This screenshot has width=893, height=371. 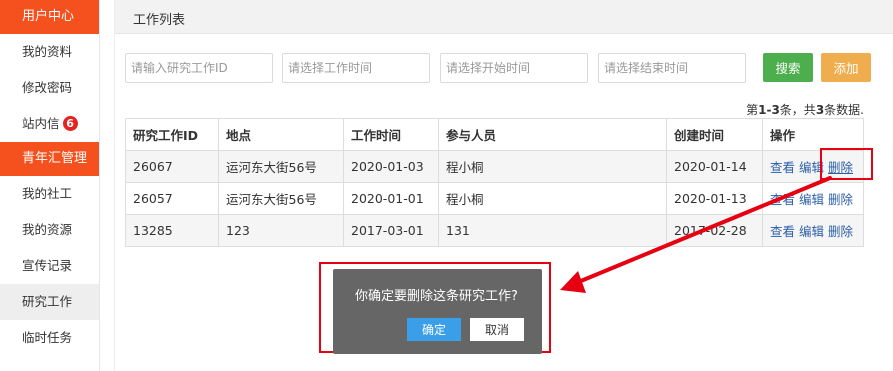 I want to click on sidebar-item-publicity-records: 宣传记录, so click(x=49, y=266).